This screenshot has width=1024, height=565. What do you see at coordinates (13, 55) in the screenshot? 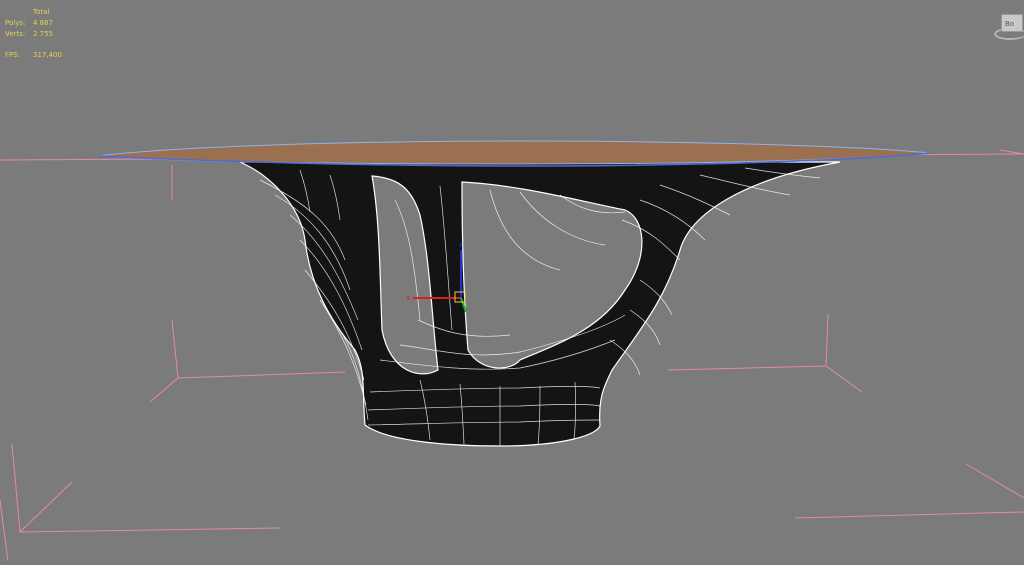
I see `fps-label: FPS:` at bounding box center [13, 55].